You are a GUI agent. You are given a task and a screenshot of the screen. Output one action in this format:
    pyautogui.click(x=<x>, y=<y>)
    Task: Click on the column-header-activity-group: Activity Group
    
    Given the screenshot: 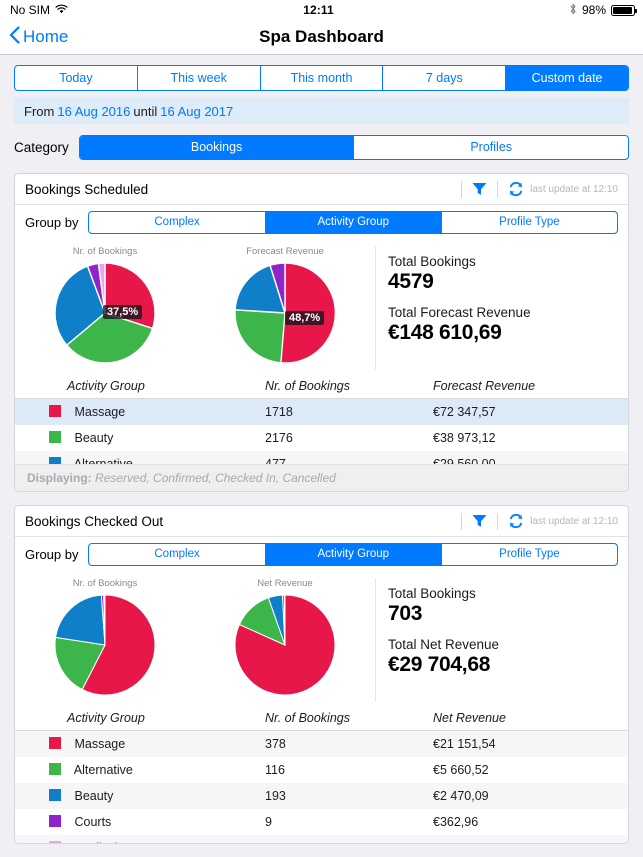 What is the action you would take?
    pyautogui.click(x=140, y=719)
    